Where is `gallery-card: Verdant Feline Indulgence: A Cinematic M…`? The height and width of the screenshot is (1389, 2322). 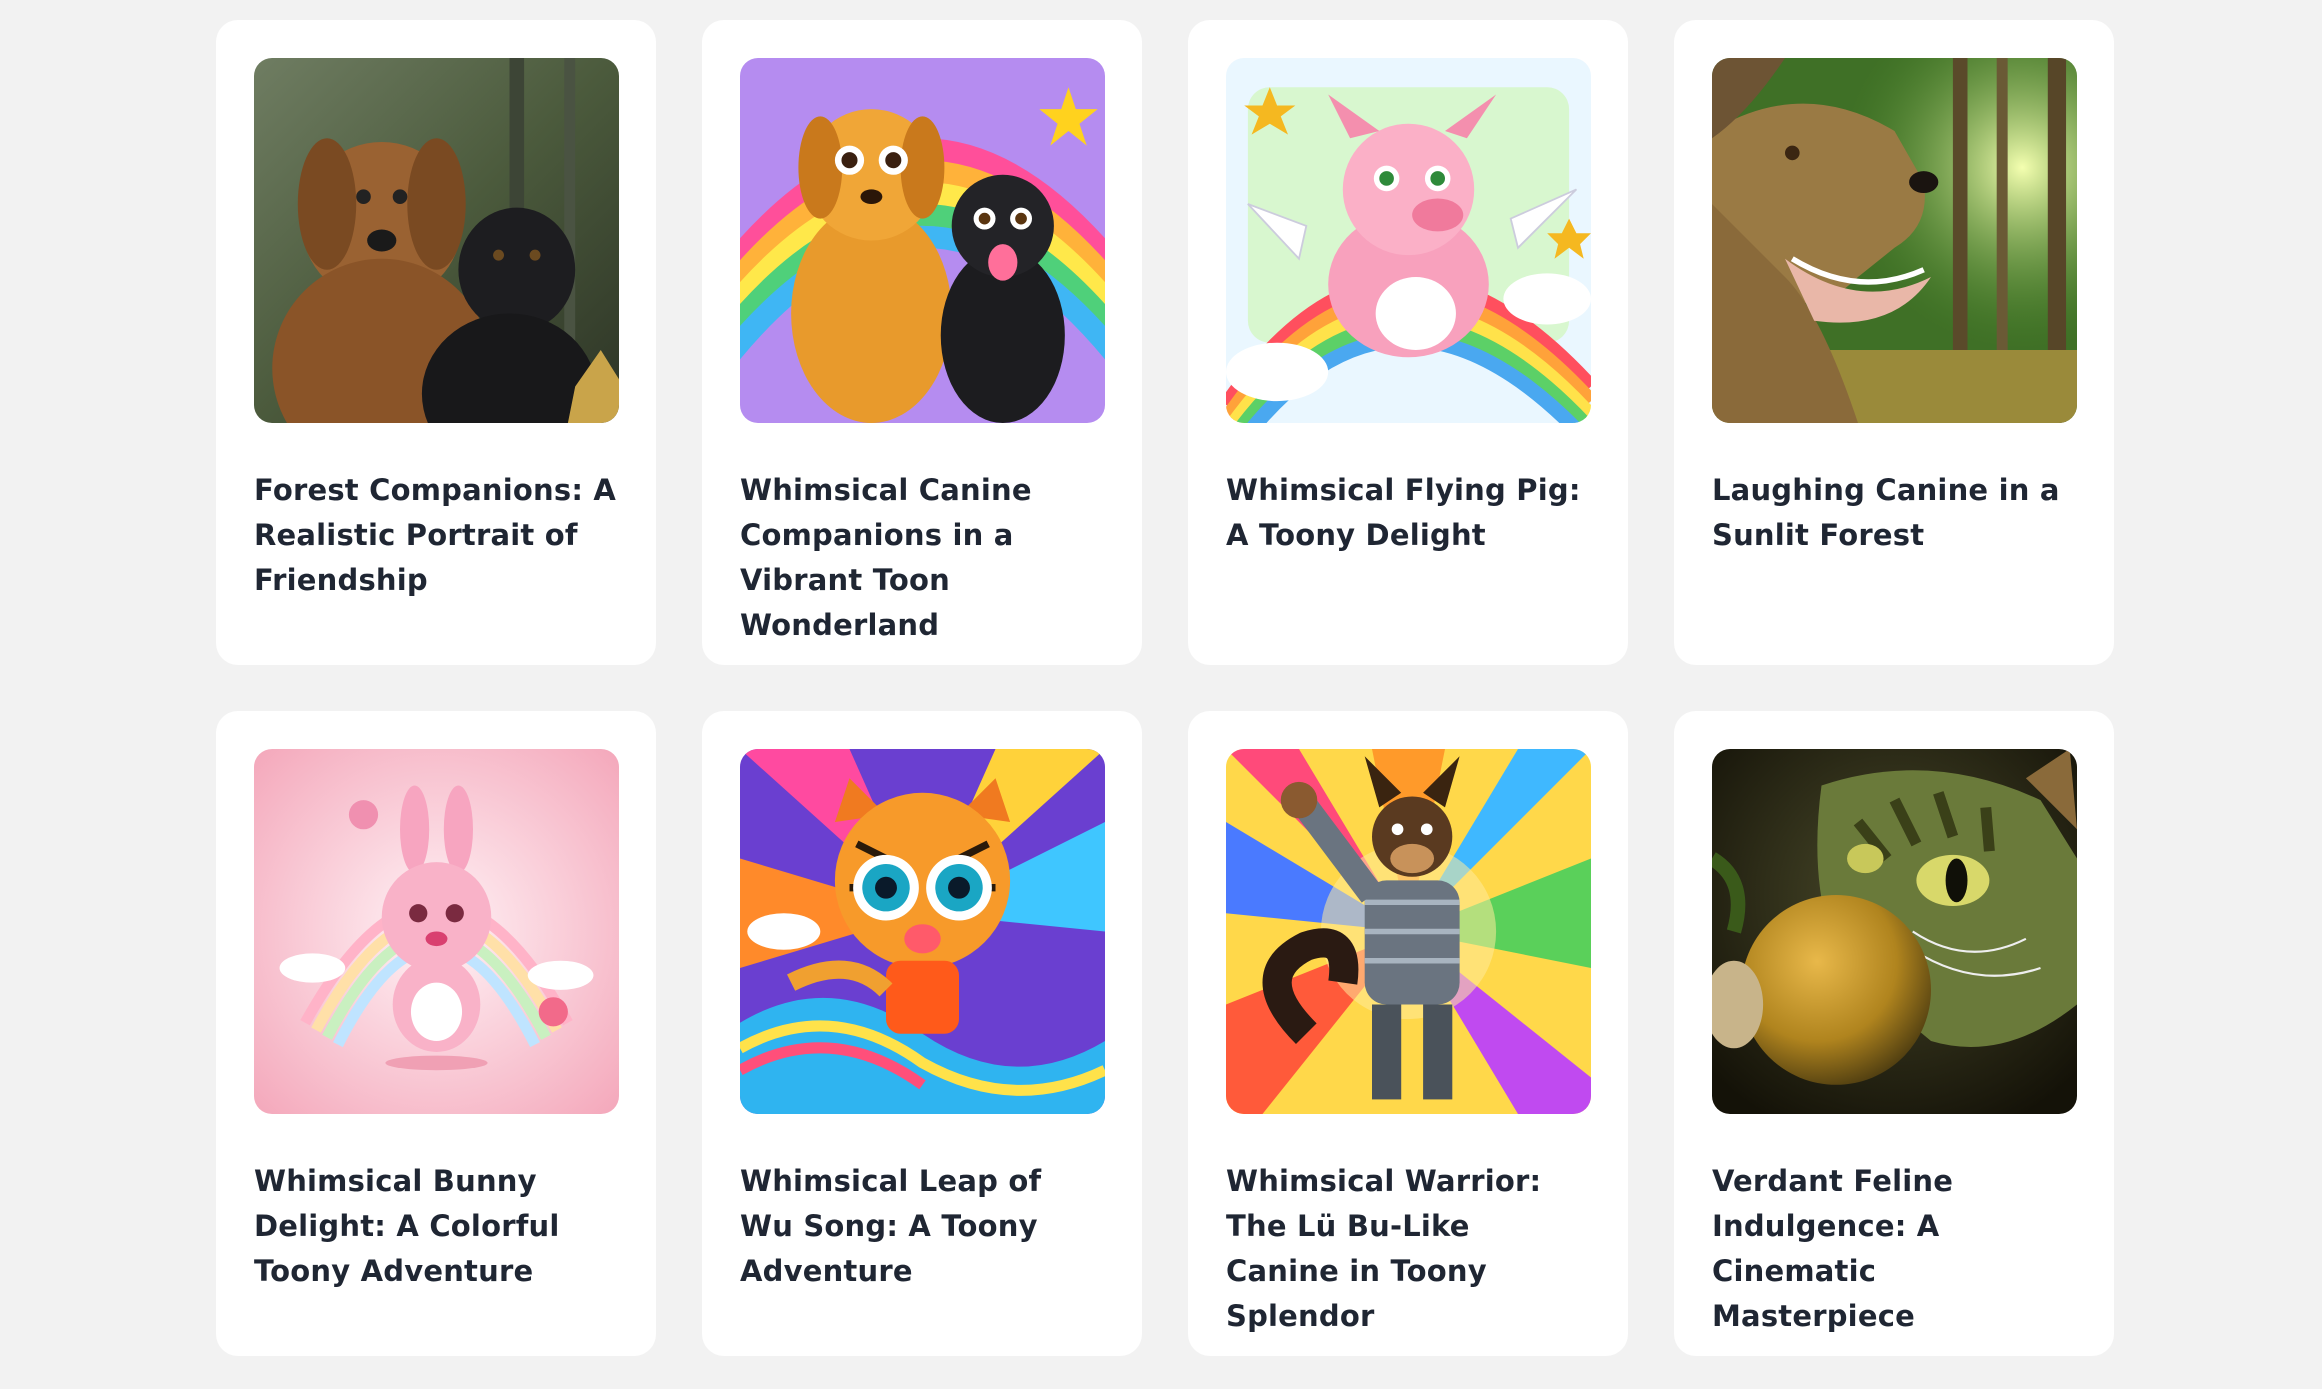
gallery-card: Verdant Feline Indulgence: A Cinematic M… is located at coordinates (1894, 1033).